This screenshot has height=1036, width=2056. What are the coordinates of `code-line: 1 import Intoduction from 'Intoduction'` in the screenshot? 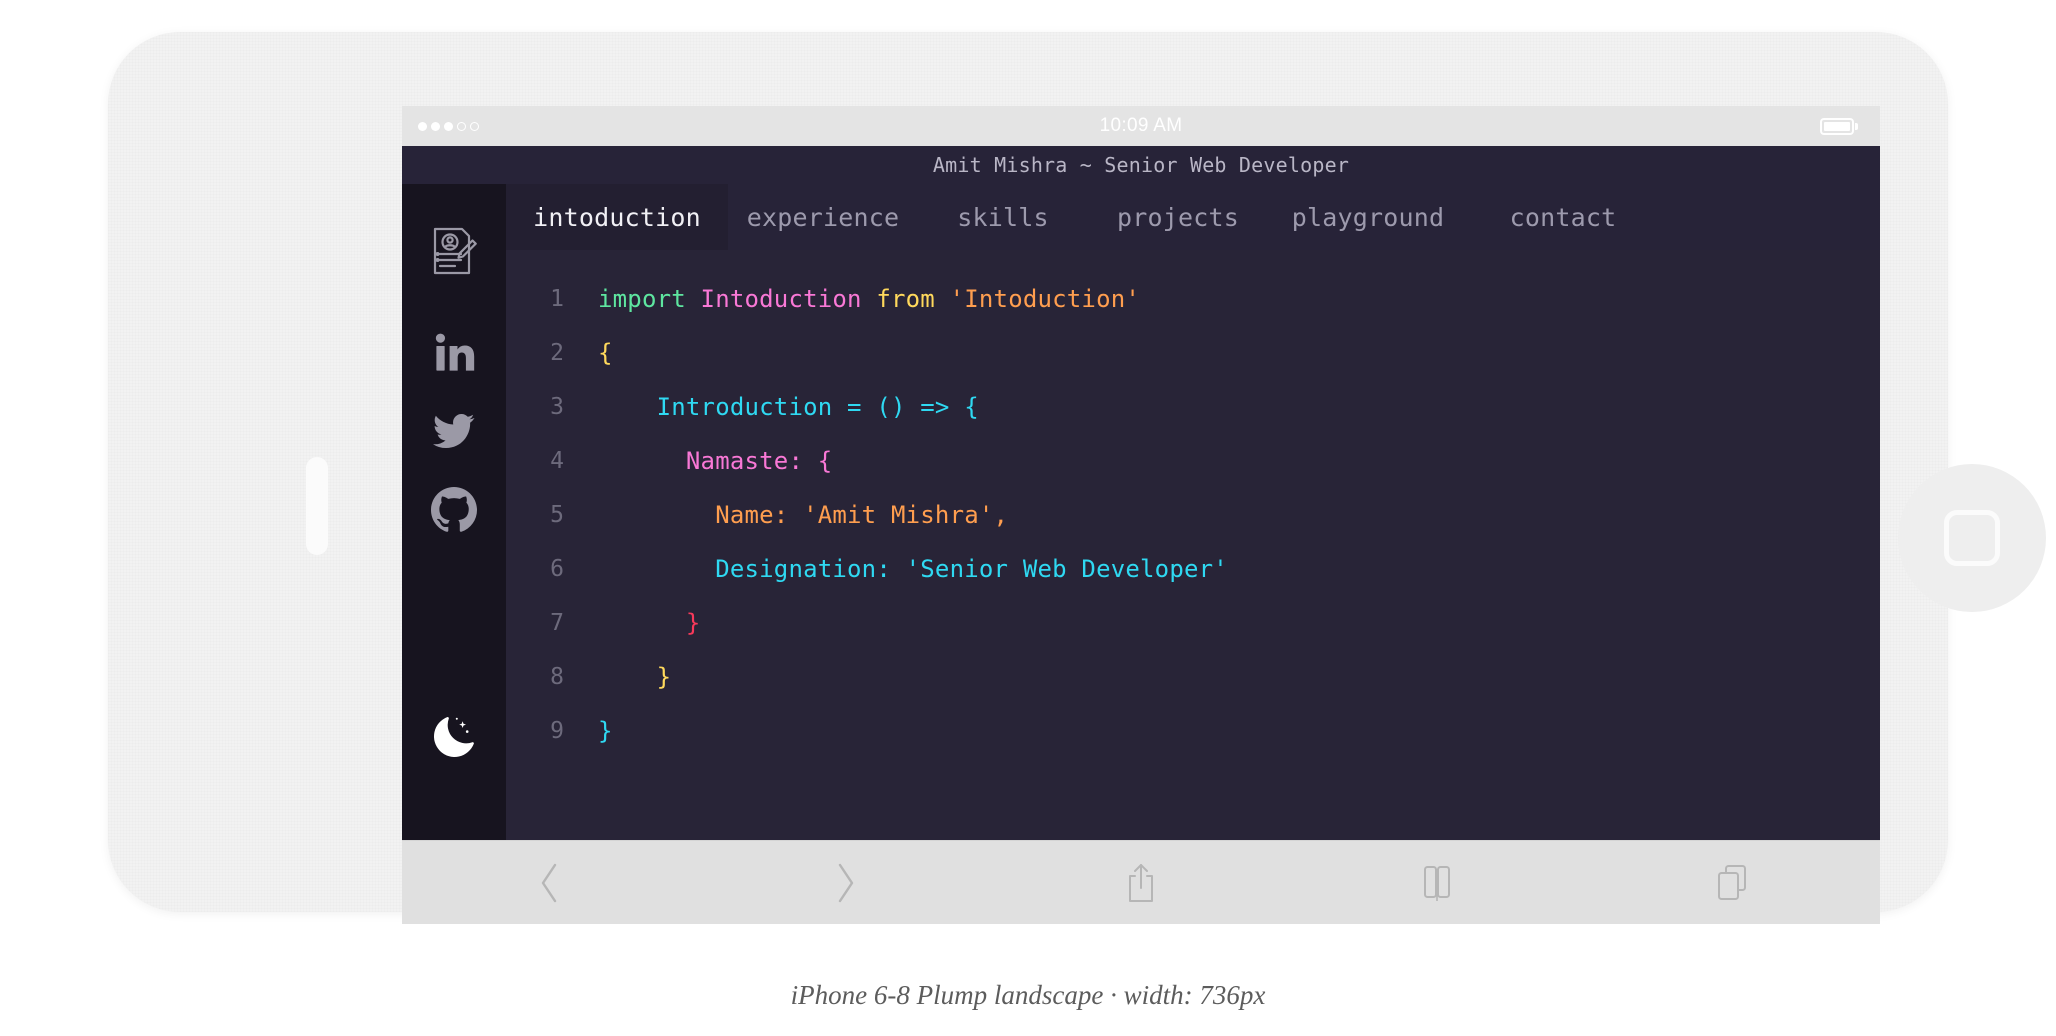 It's located at (1193, 299).